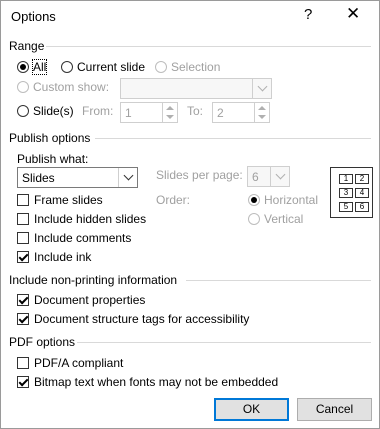 Image resolution: width=380 pixels, height=429 pixels. Describe the element at coordinates (42, 342) in the screenshot. I see `pdf-section-title: PDF options` at that location.